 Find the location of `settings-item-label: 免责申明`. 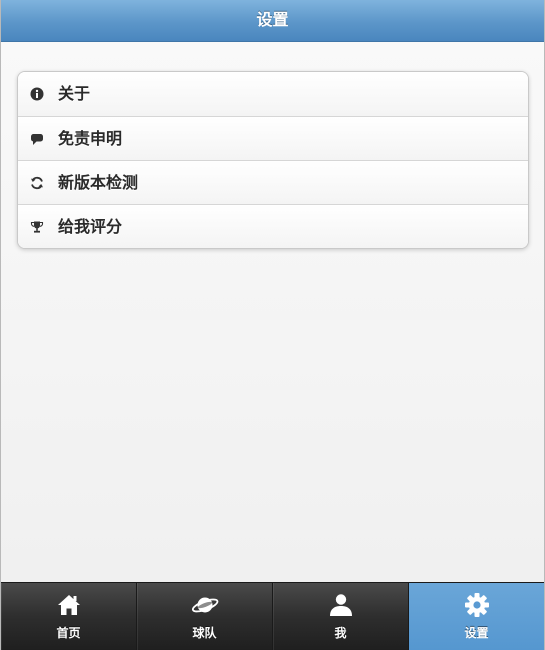

settings-item-label: 免责申明 is located at coordinates (90, 138).